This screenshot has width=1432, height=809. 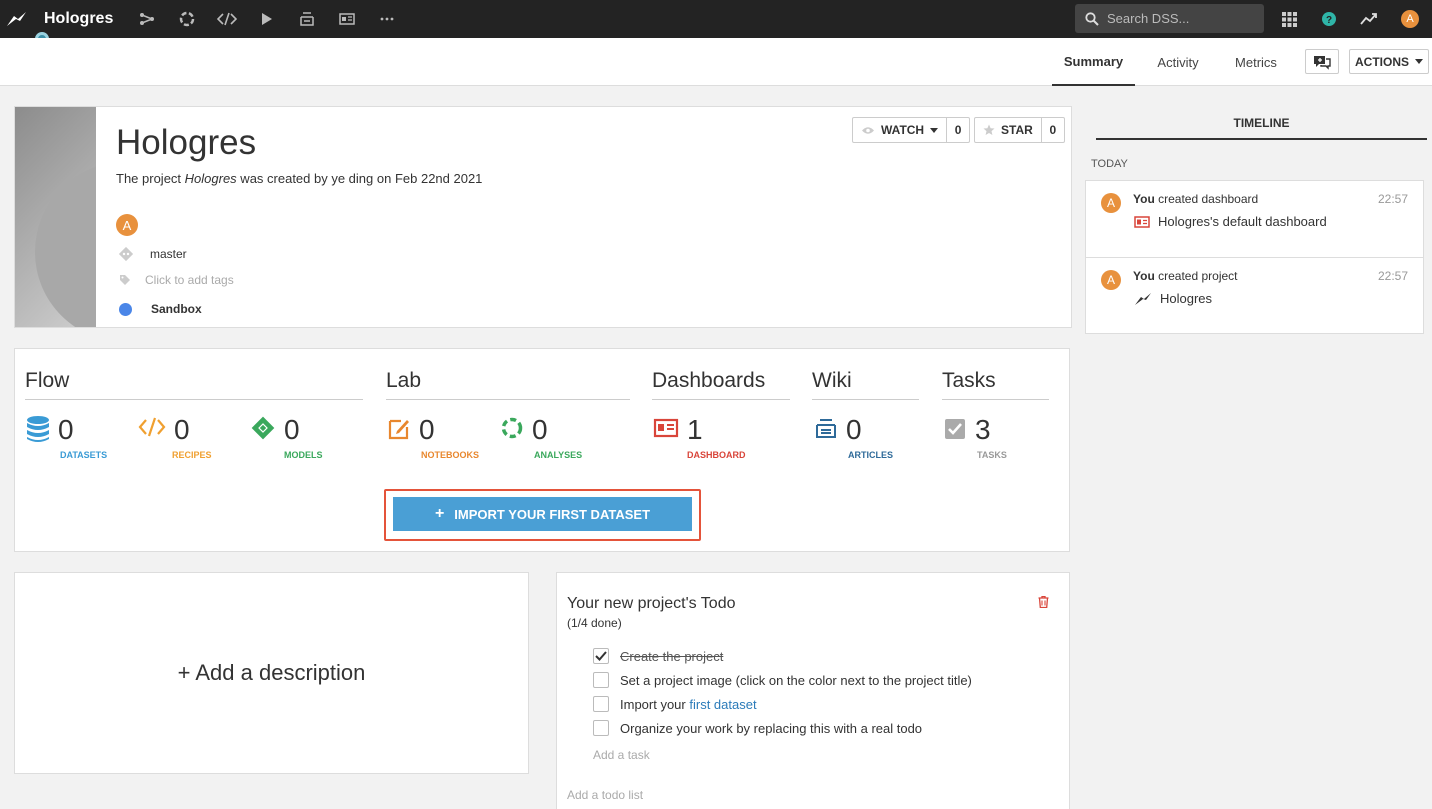 What do you see at coordinates (605, 795) in the screenshot?
I see `add-todo-list-input: Add a todo list` at bounding box center [605, 795].